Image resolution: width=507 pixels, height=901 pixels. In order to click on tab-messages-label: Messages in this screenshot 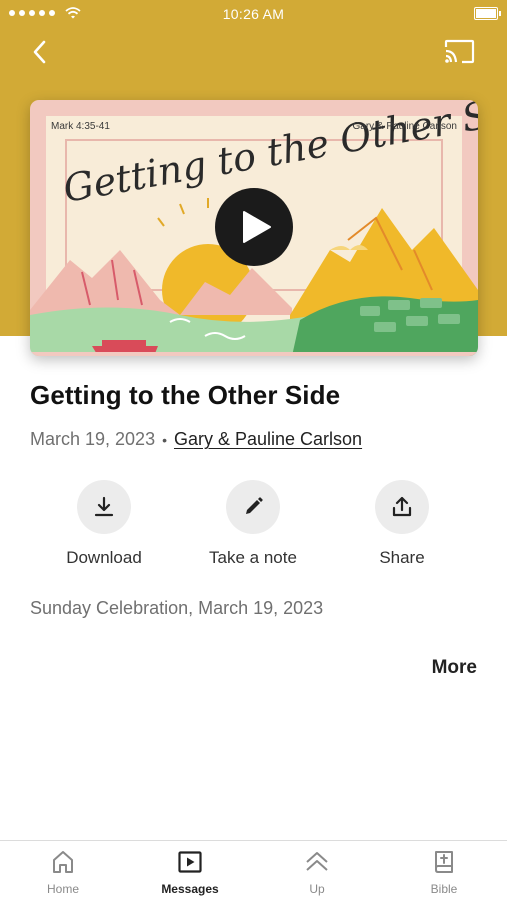, I will do `click(190, 889)`.